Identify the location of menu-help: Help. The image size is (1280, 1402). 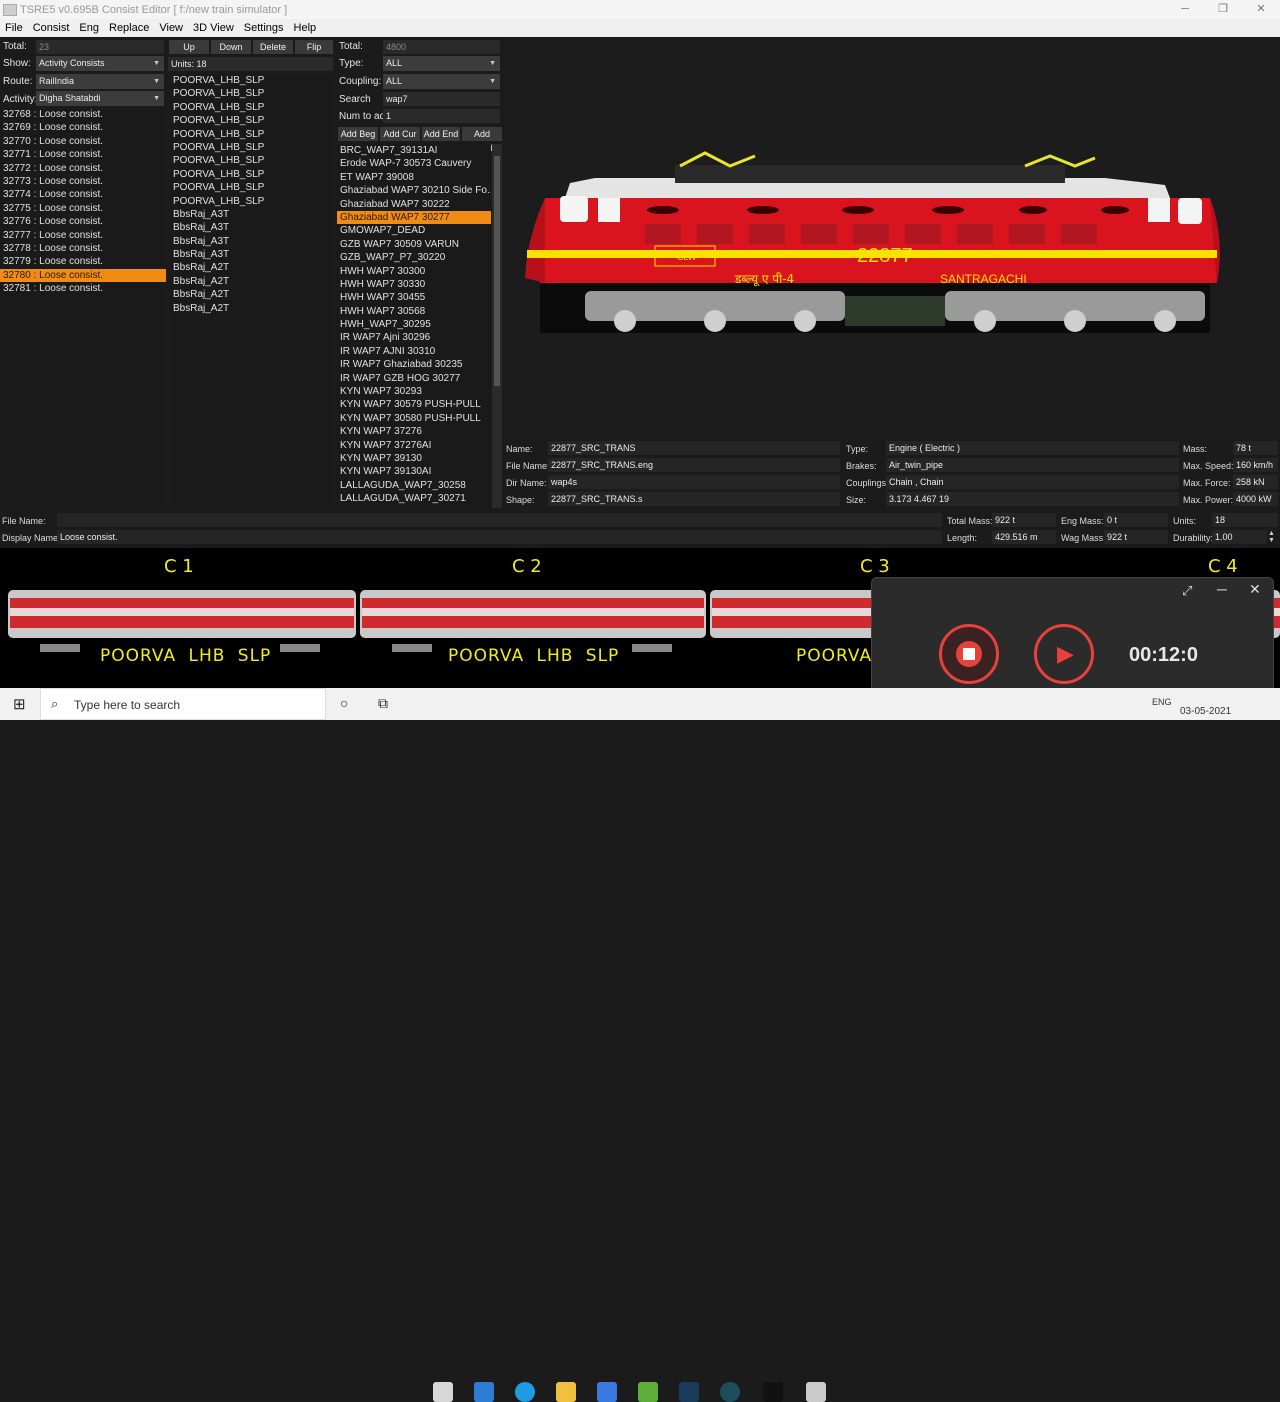
(305, 28).